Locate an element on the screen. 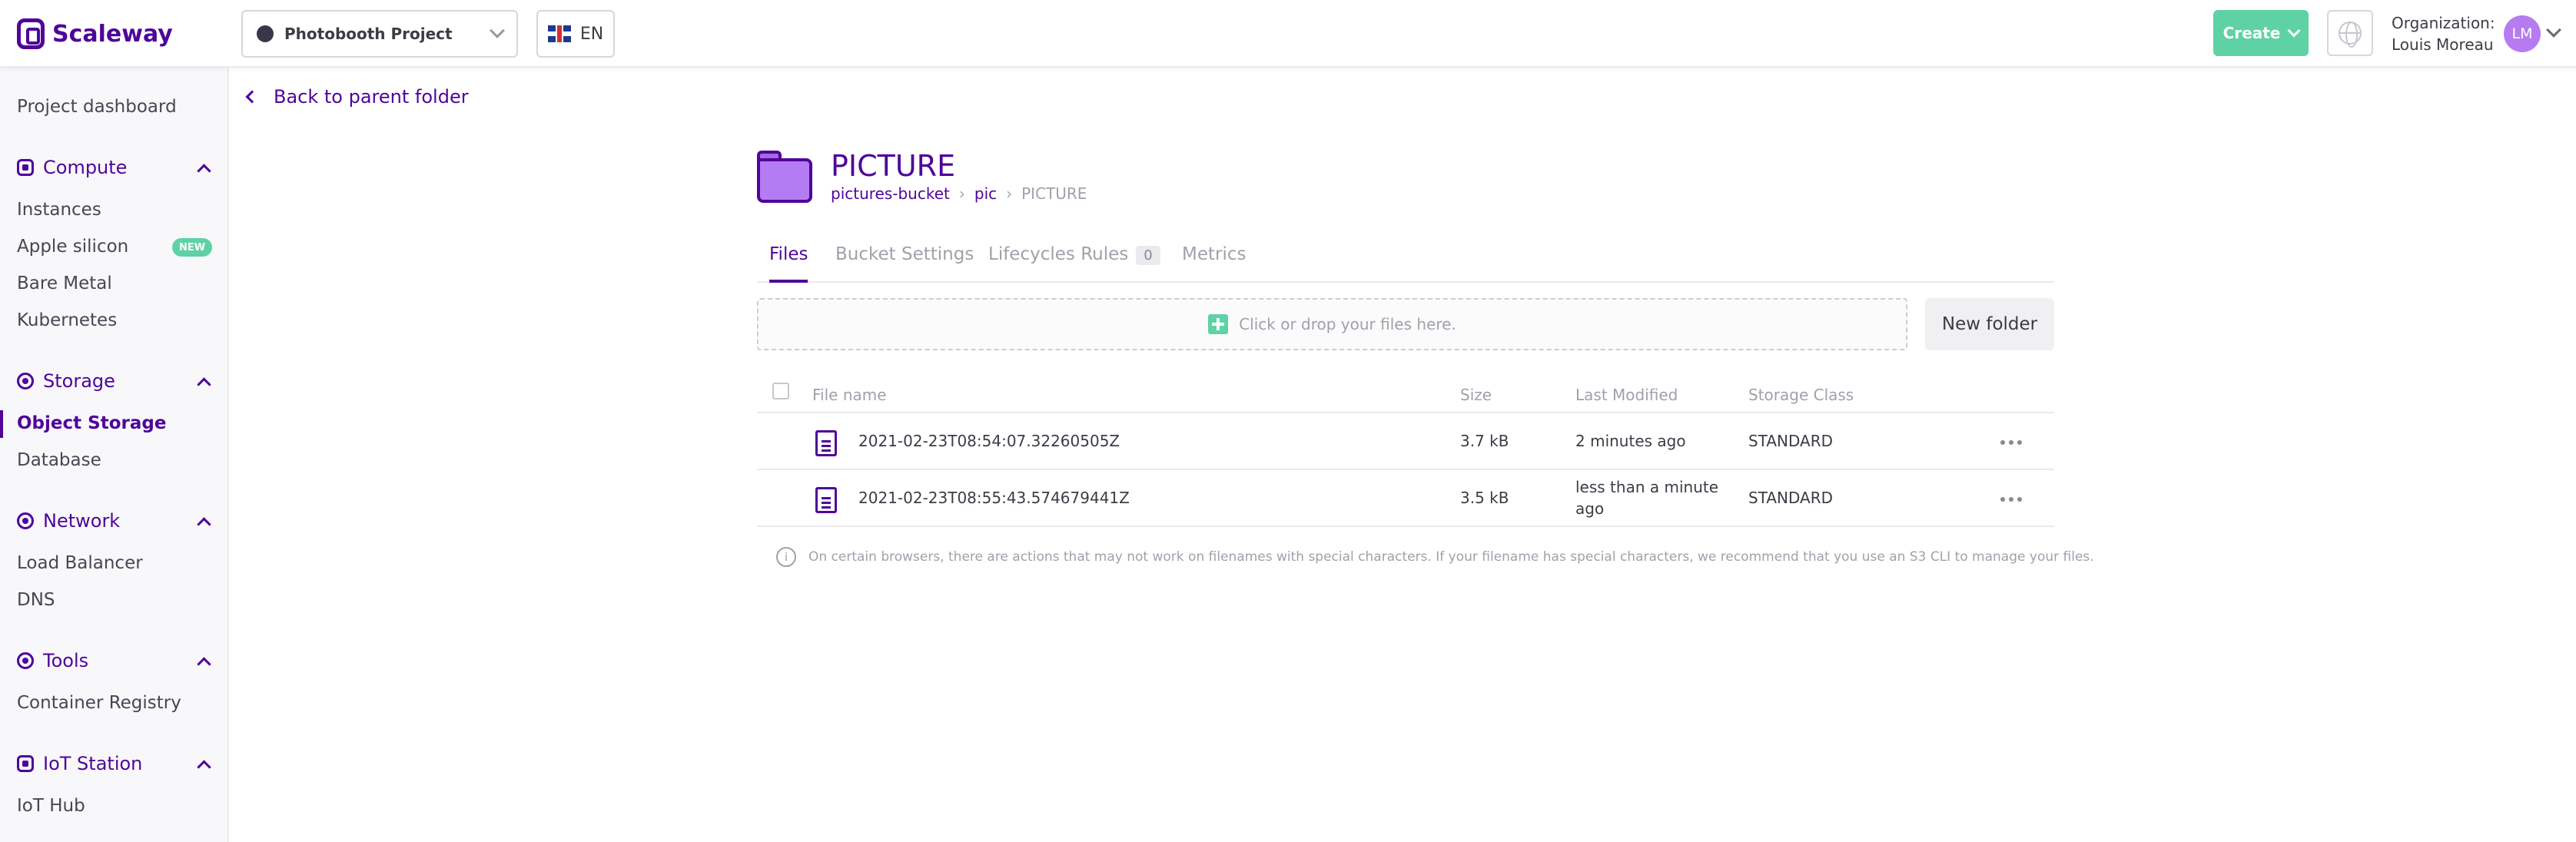 The height and width of the screenshot is (842, 2576). sidebar-group-network: Network is located at coordinates (115, 521).